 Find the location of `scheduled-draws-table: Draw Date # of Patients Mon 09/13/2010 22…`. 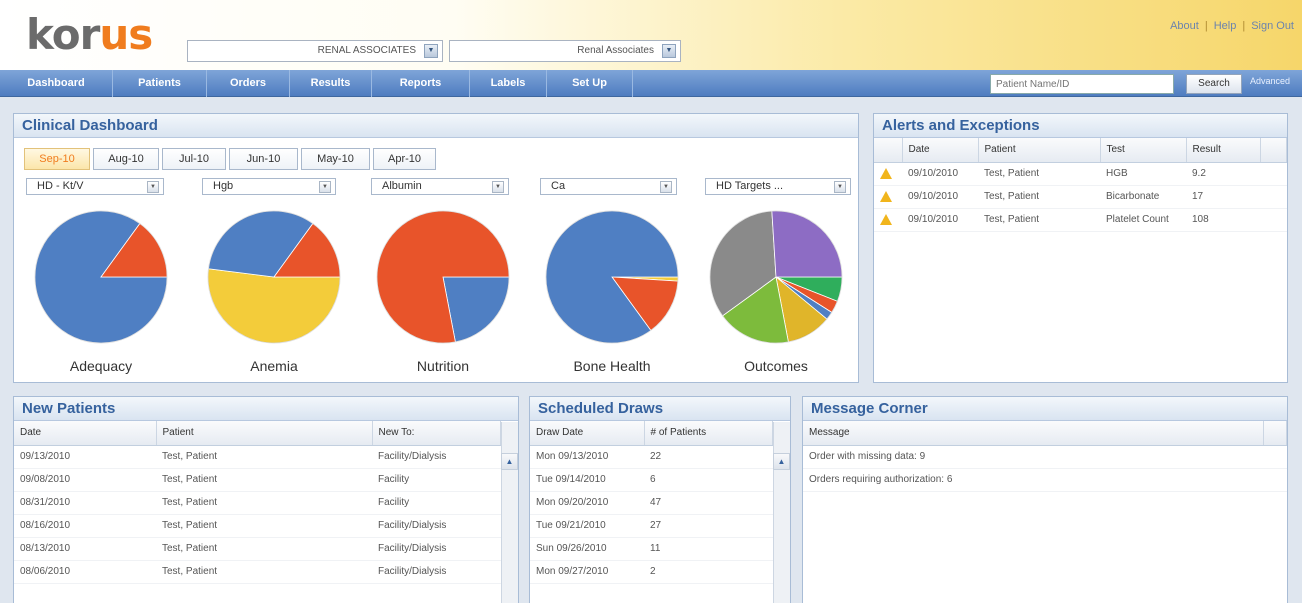

scheduled-draws-table: Draw Date # of Patients Mon 09/13/2010 22… is located at coordinates (651, 502).